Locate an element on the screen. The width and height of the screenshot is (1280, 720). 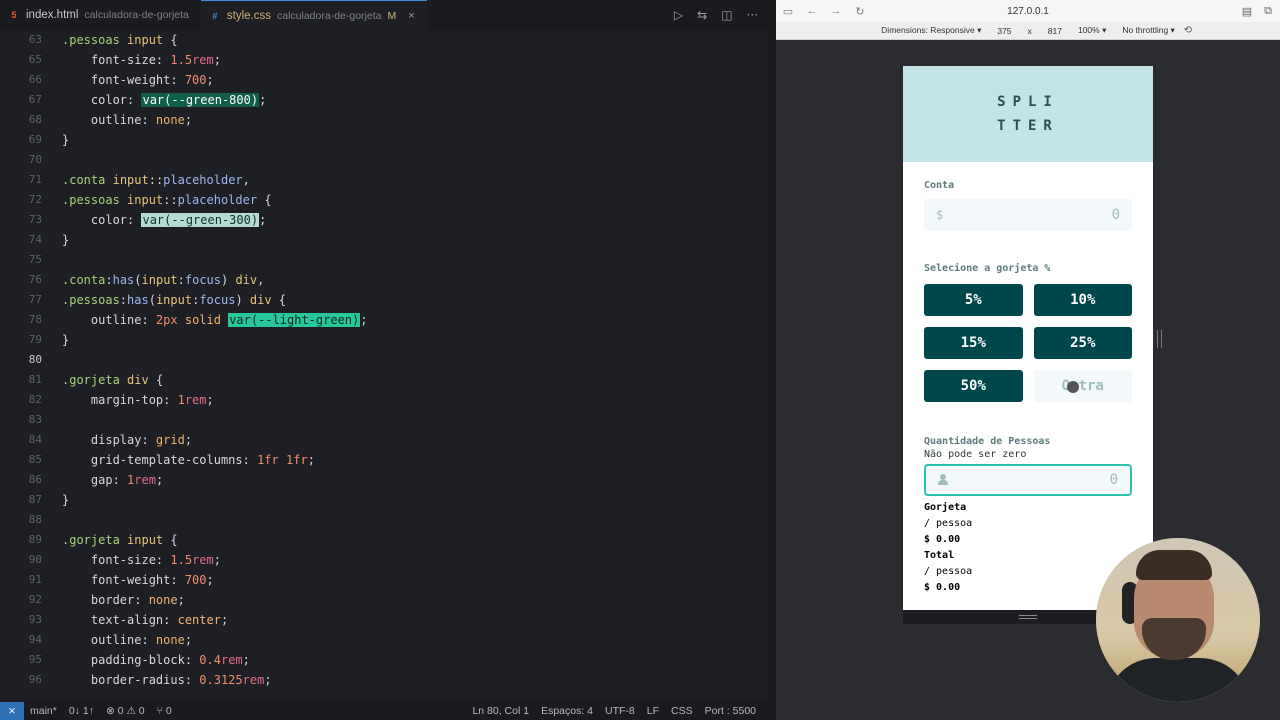
live-server-port: Port : 5500 is located at coordinates (730, 711).